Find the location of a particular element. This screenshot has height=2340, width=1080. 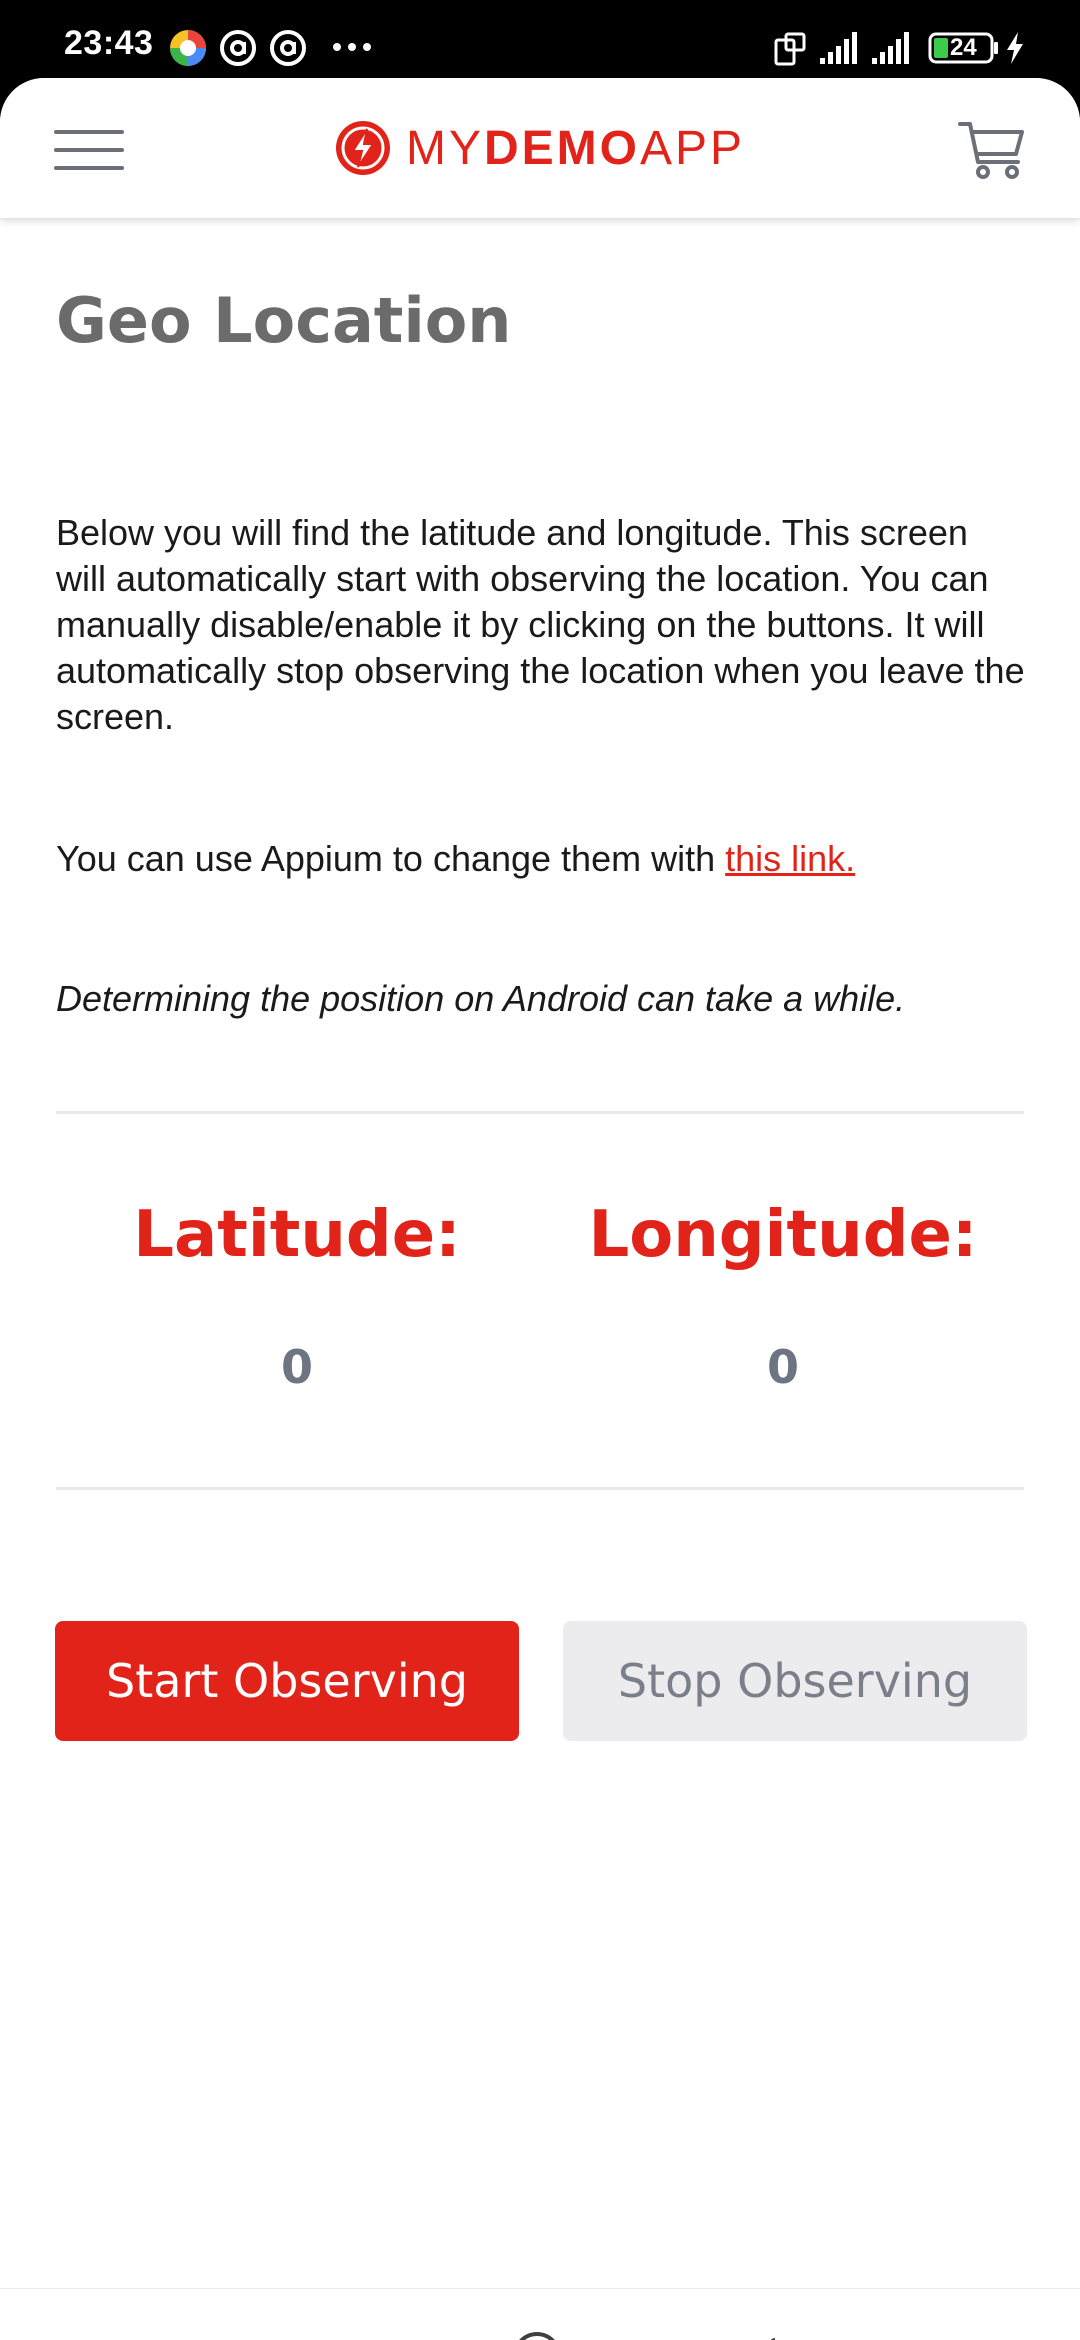

brand-logo: MYDEMOAPP is located at coordinates (539, 148).